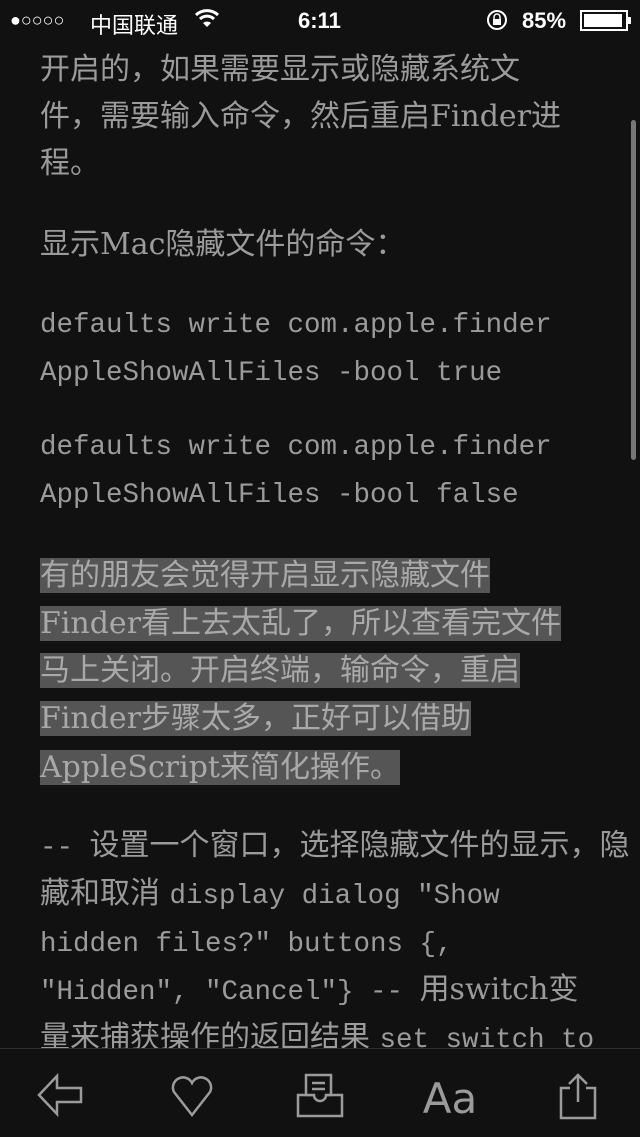 The width and height of the screenshot is (640, 1137). What do you see at coordinates (220, 767) in the screenshot?
I see `highlighted-text: AppleScript来简化操作。` at bounding box center [220, 767].